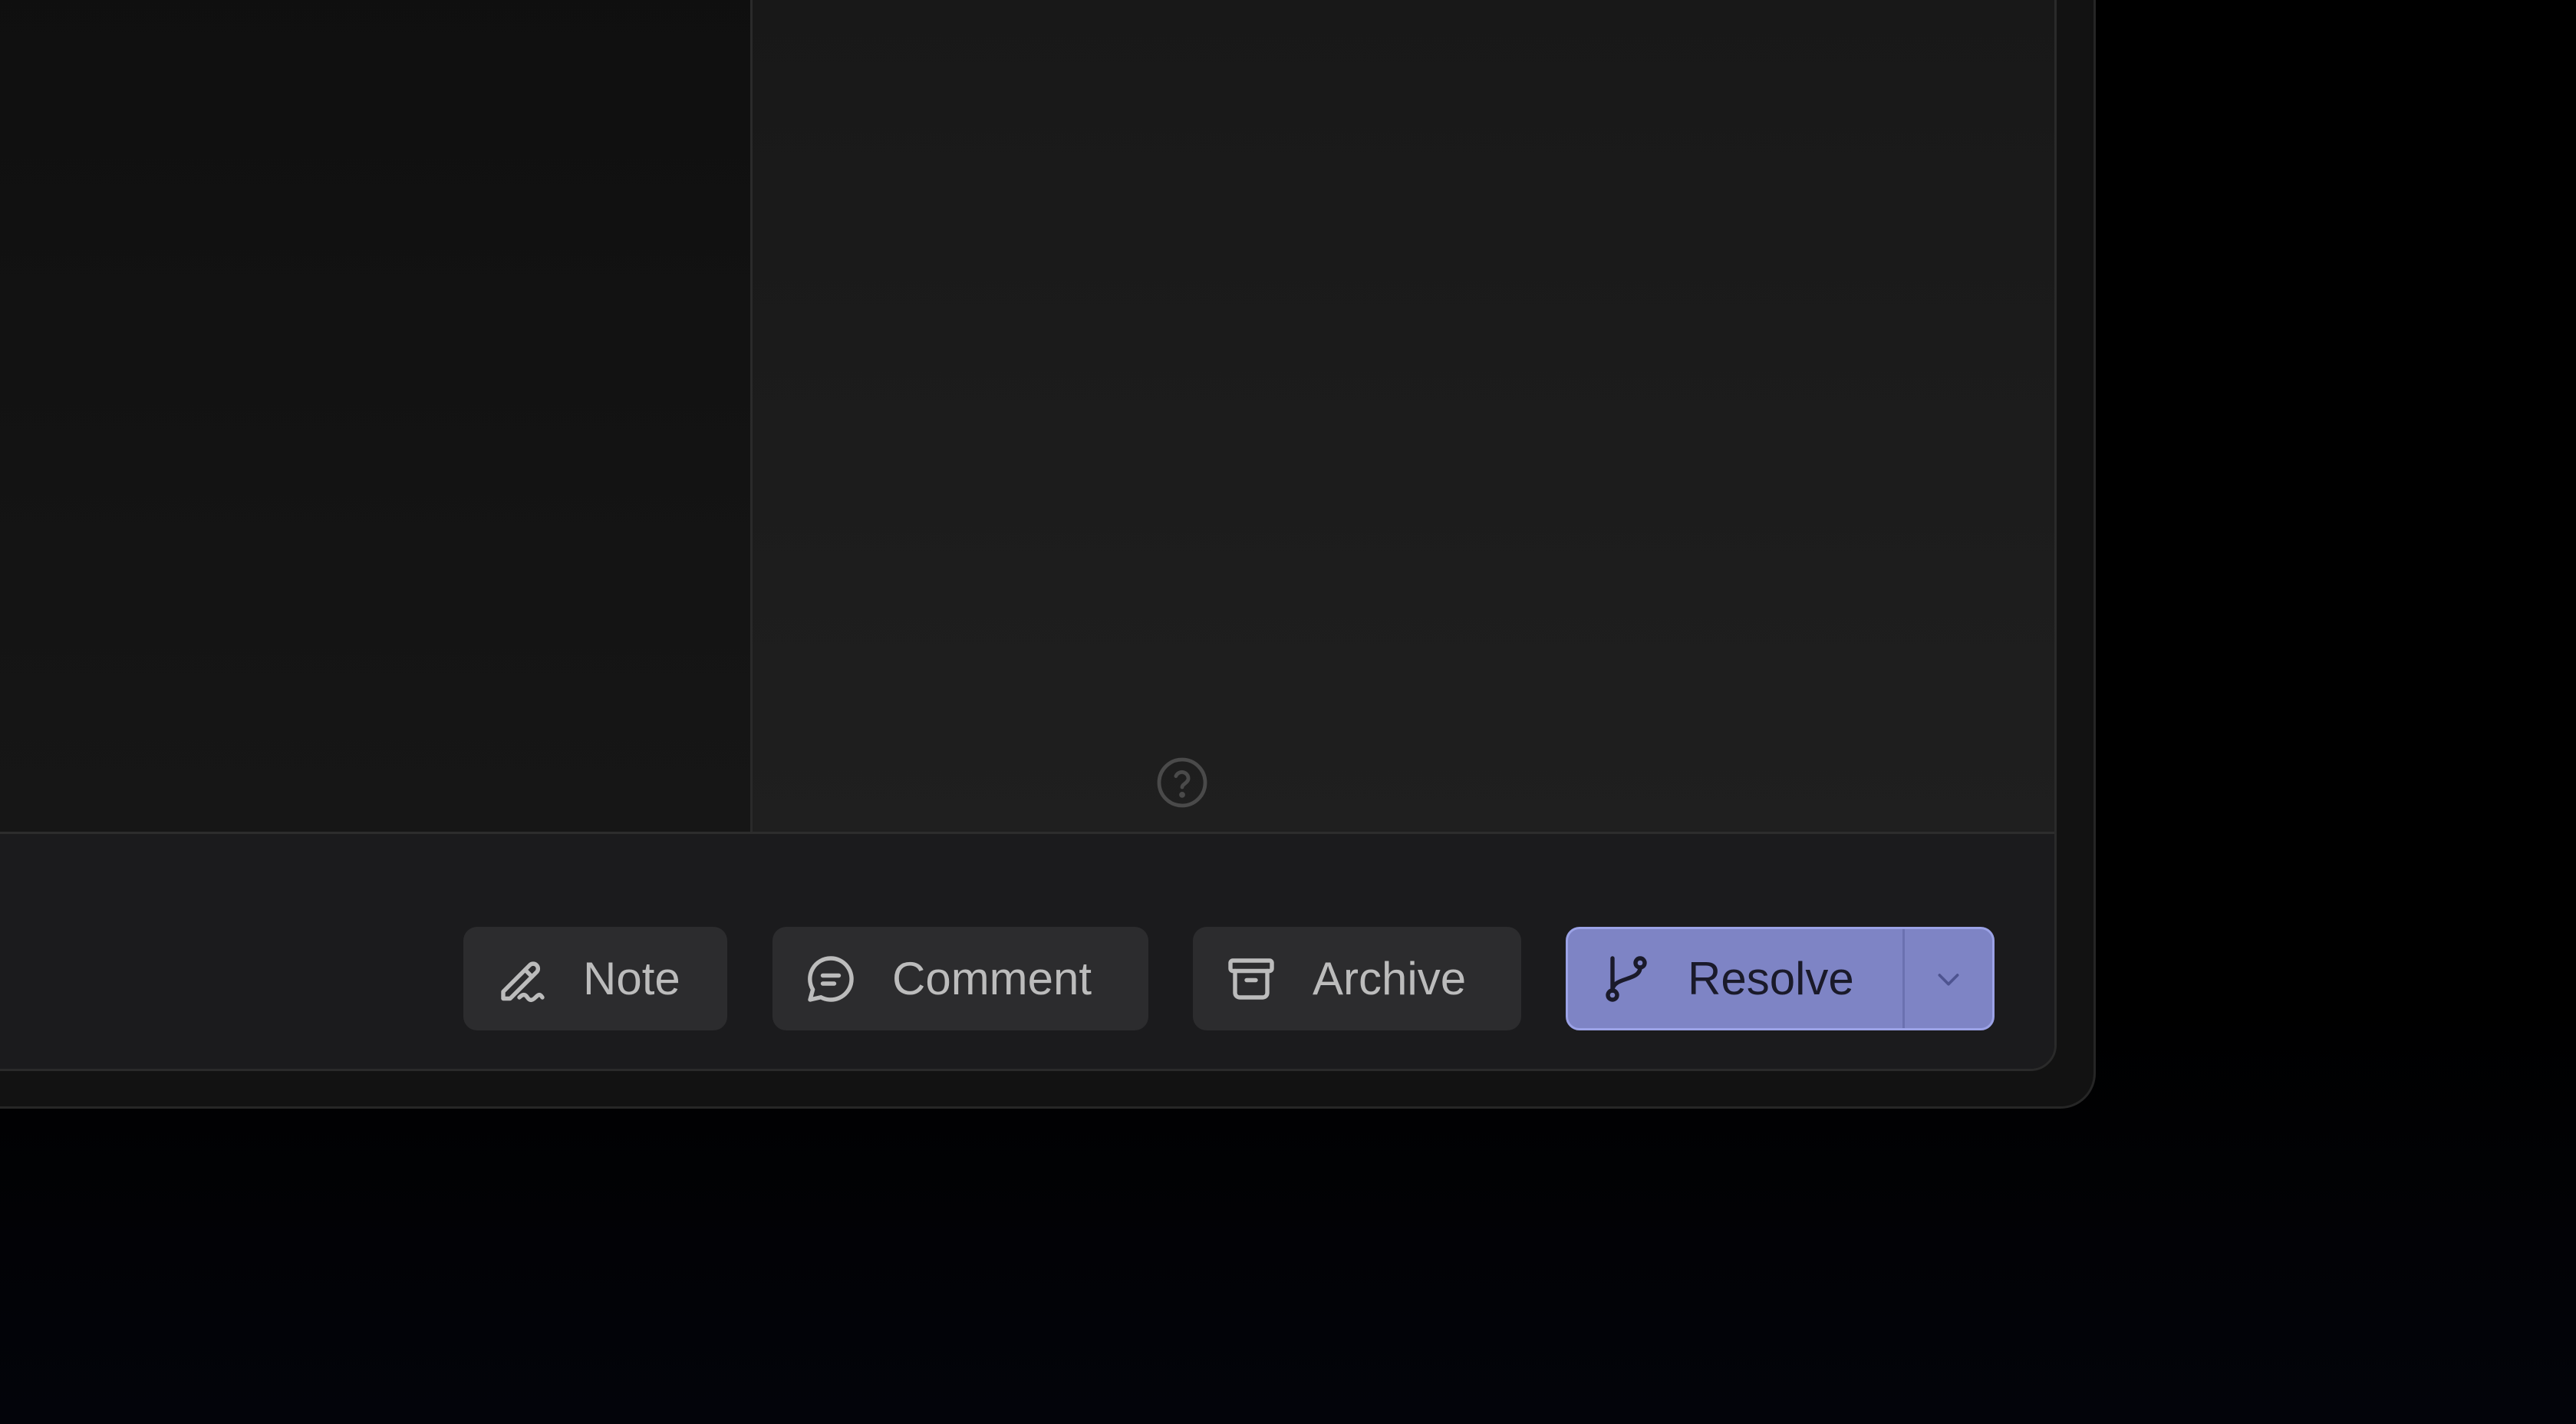 This screenshot has width=2576, height=1424. I want to click on comment-button: Comment, so click(960, 979).